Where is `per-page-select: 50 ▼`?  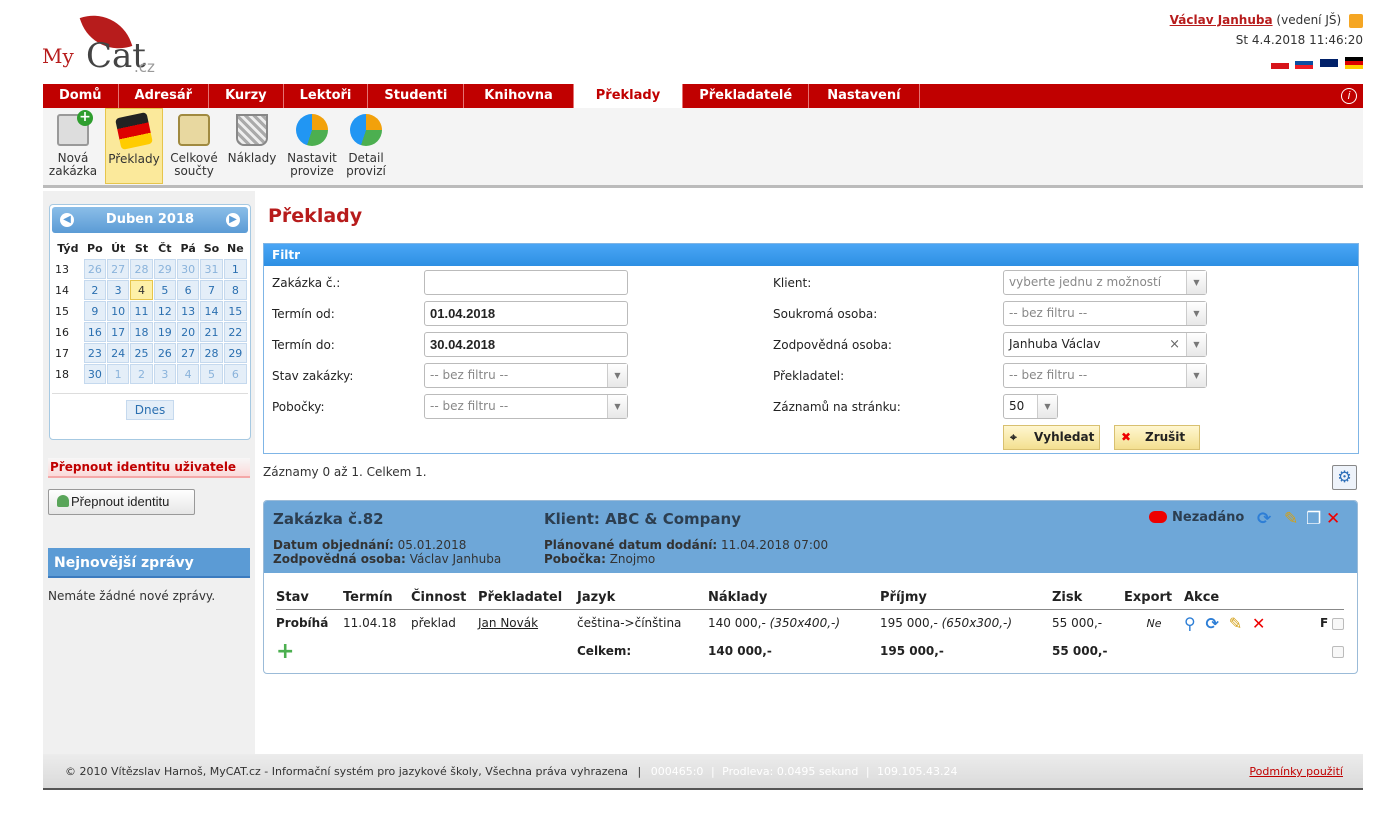 per-page-select: 50 ▼ is located at coordinates (1030, 406).